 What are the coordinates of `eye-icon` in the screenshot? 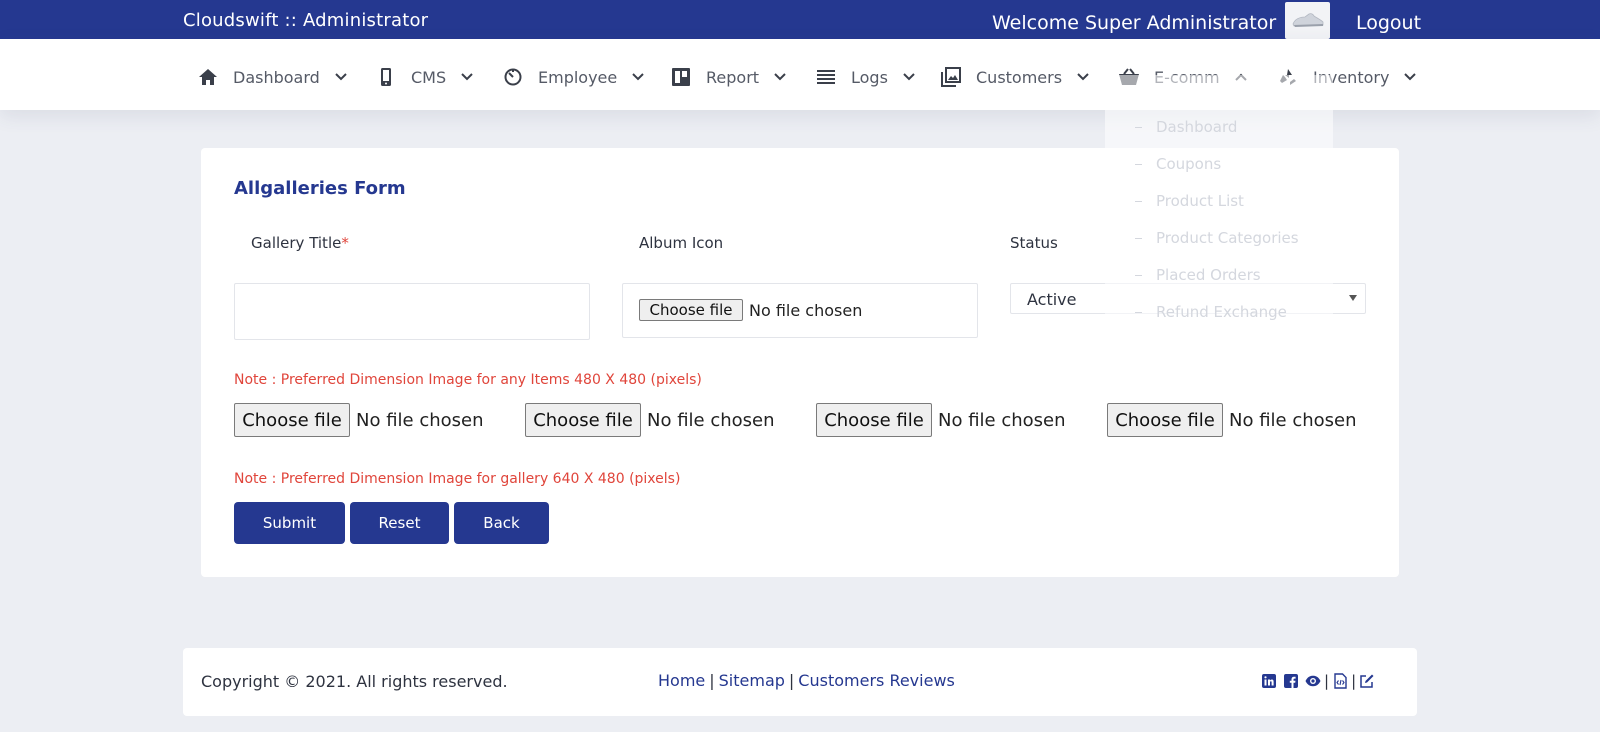 It's located at (1313, 681).